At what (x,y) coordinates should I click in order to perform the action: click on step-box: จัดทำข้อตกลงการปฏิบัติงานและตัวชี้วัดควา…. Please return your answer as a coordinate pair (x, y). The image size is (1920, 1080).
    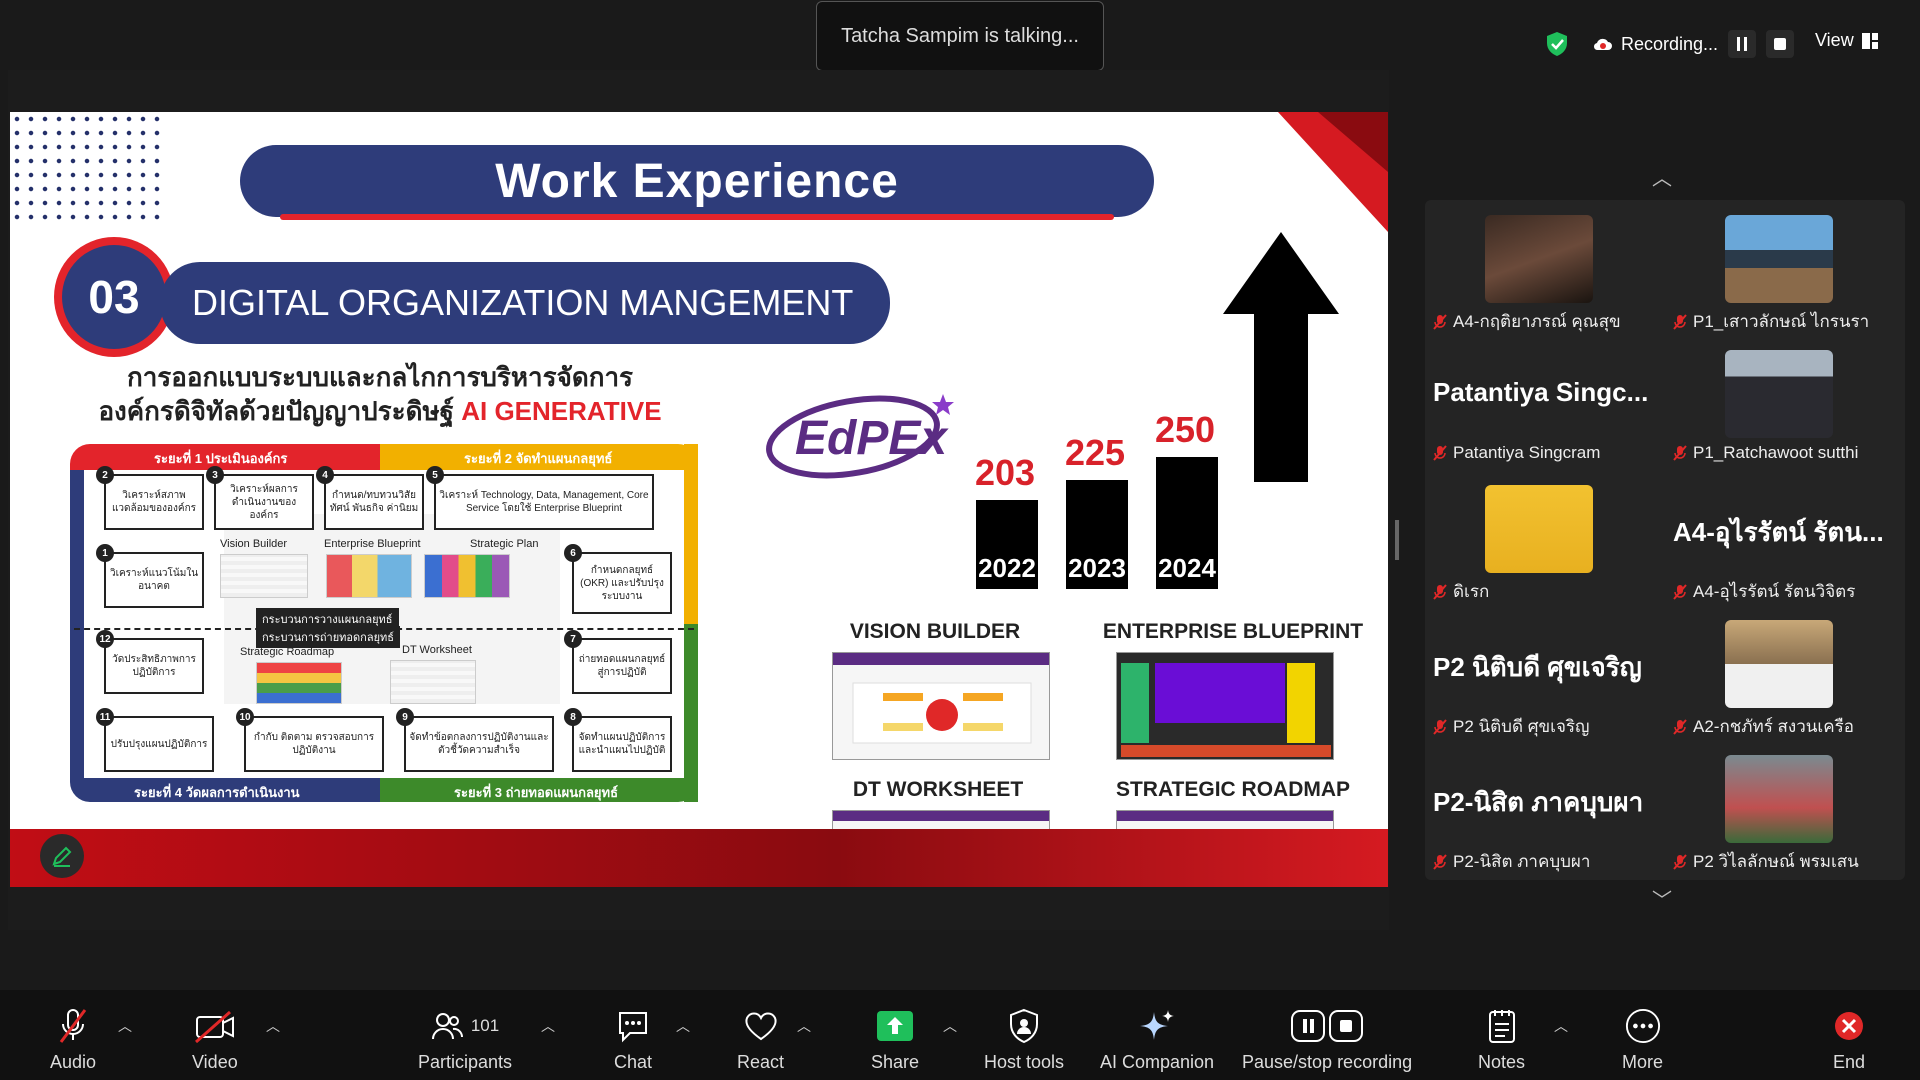
    Looking at the image, I should click on (479, 744).